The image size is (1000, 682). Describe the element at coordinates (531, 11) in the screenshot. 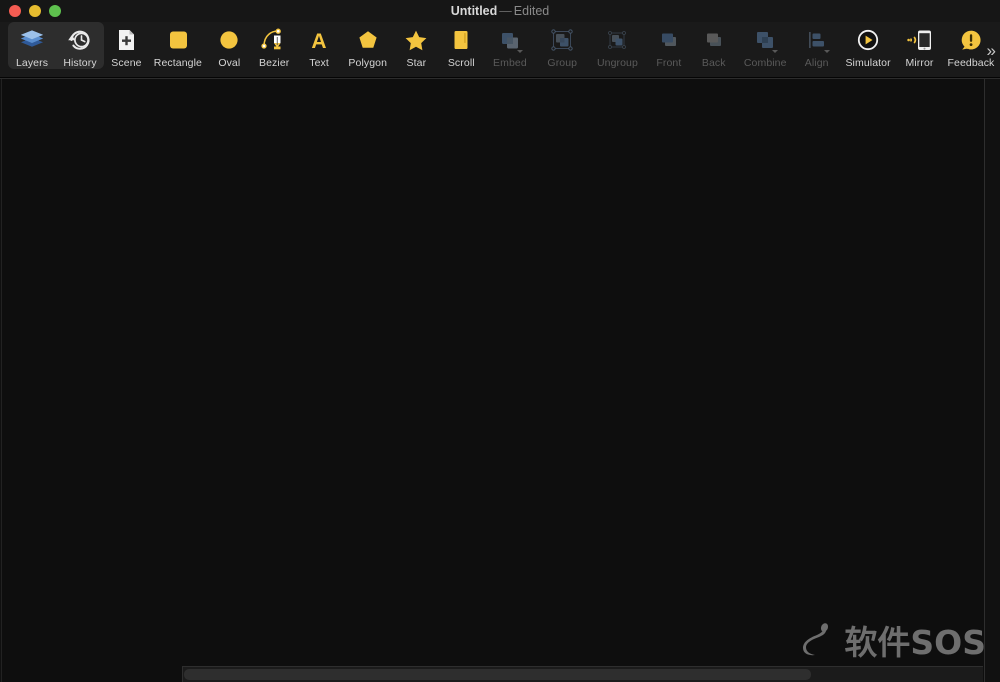

I see `document-edited-state: Edited` at that location.